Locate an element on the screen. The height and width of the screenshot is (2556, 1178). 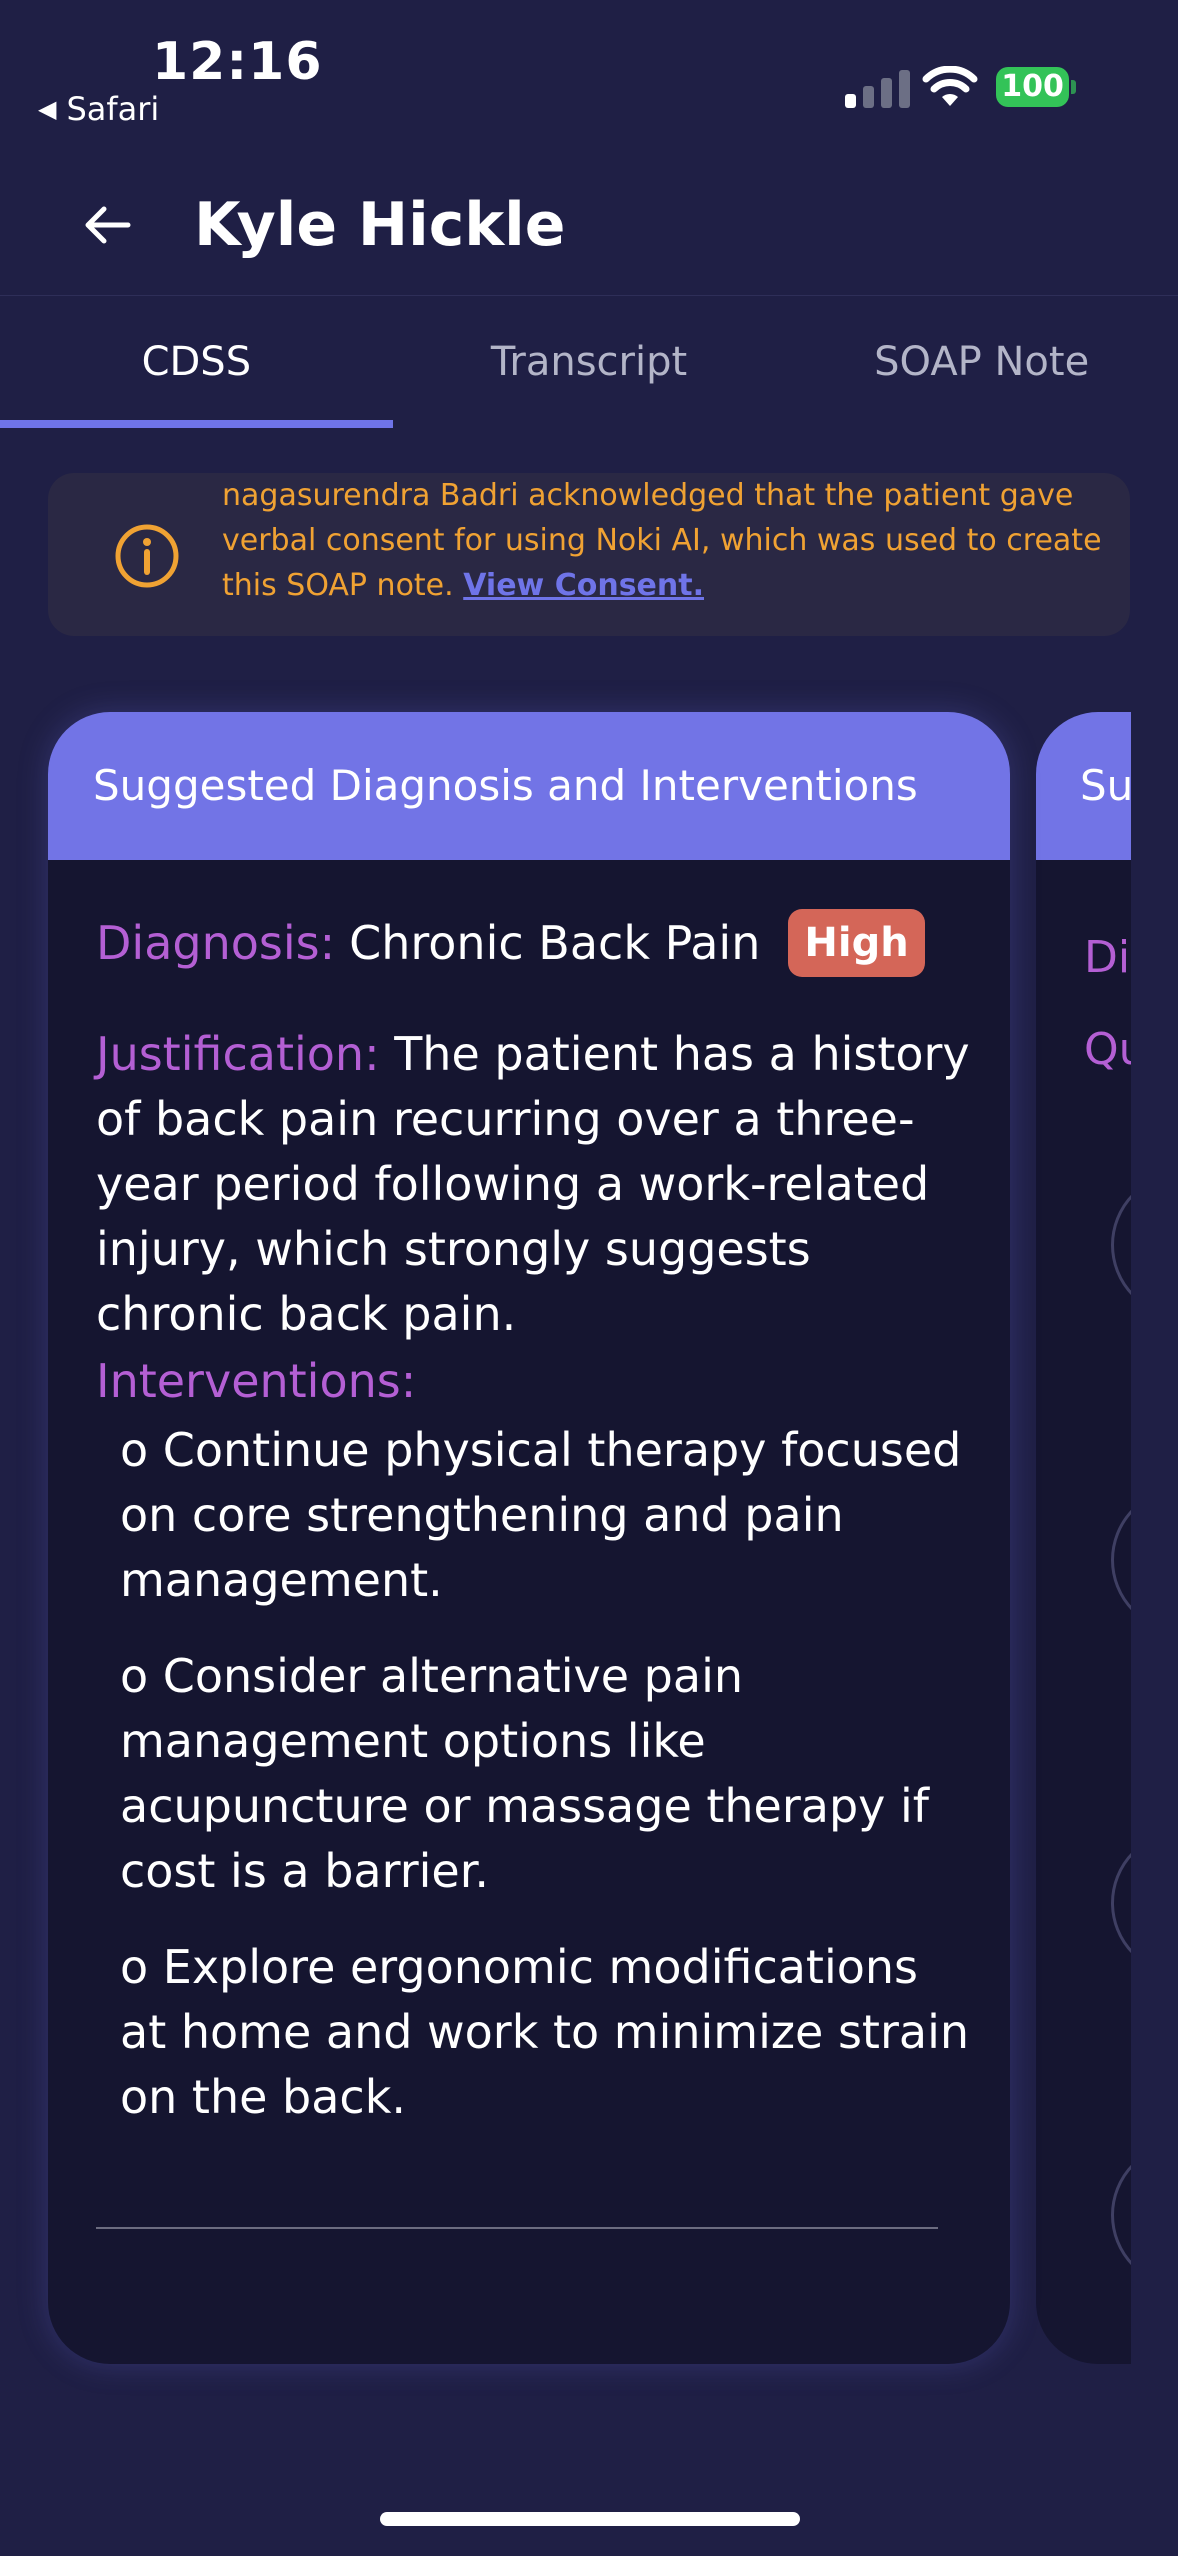
battery-nub is located at coordinates (1073, 87).